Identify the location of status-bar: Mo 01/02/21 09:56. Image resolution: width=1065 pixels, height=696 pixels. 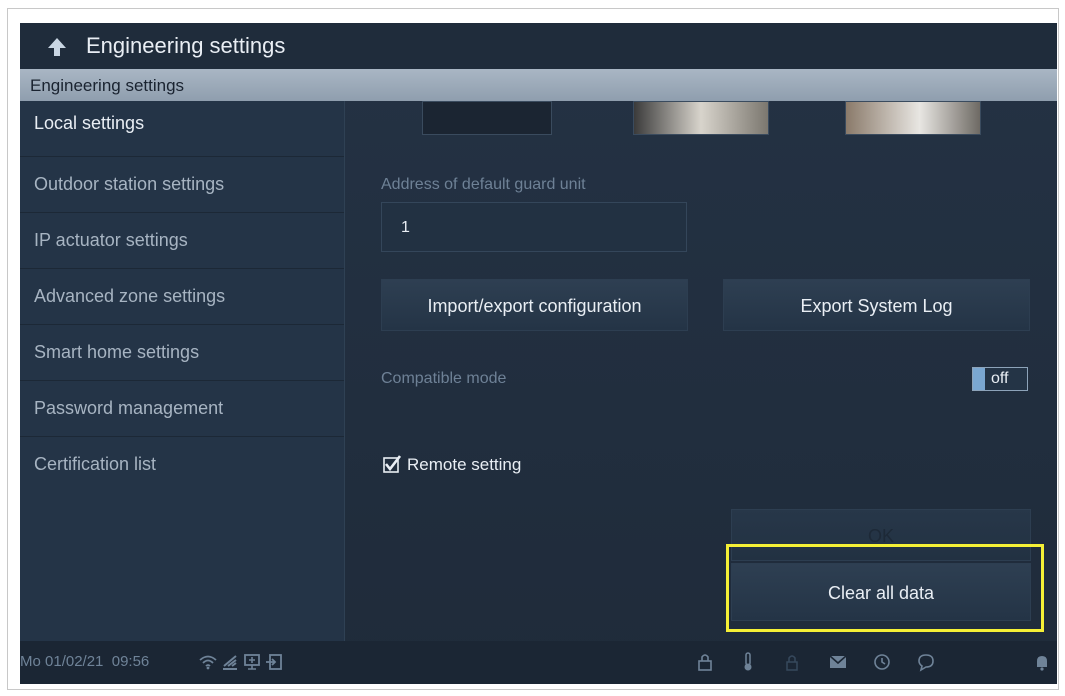
(538, 662).